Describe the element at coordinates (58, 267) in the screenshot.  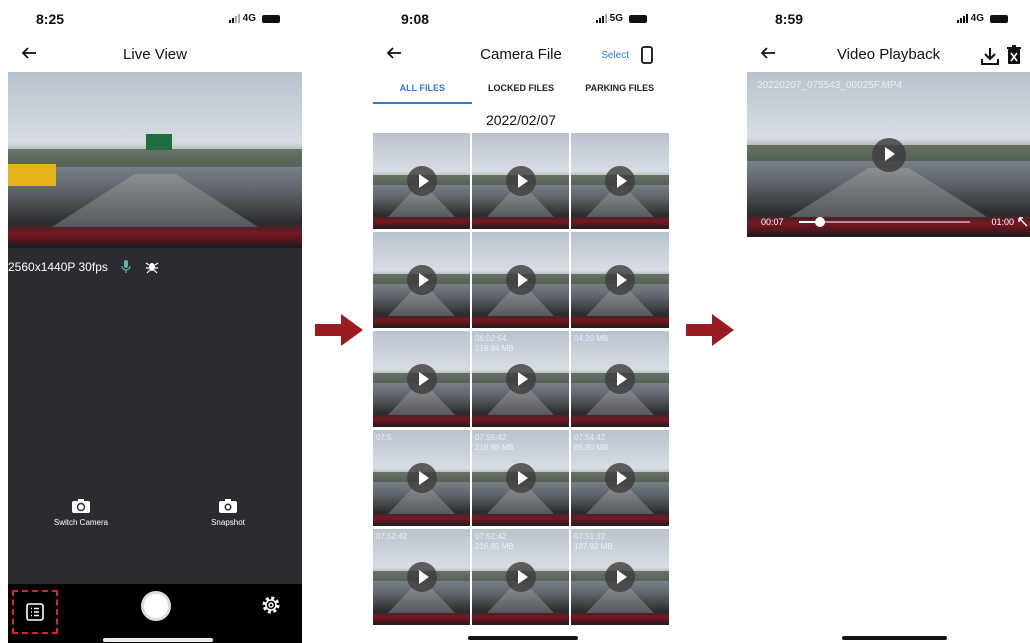
I see `resolution-label: 2560x1440P 30fps` at that location.